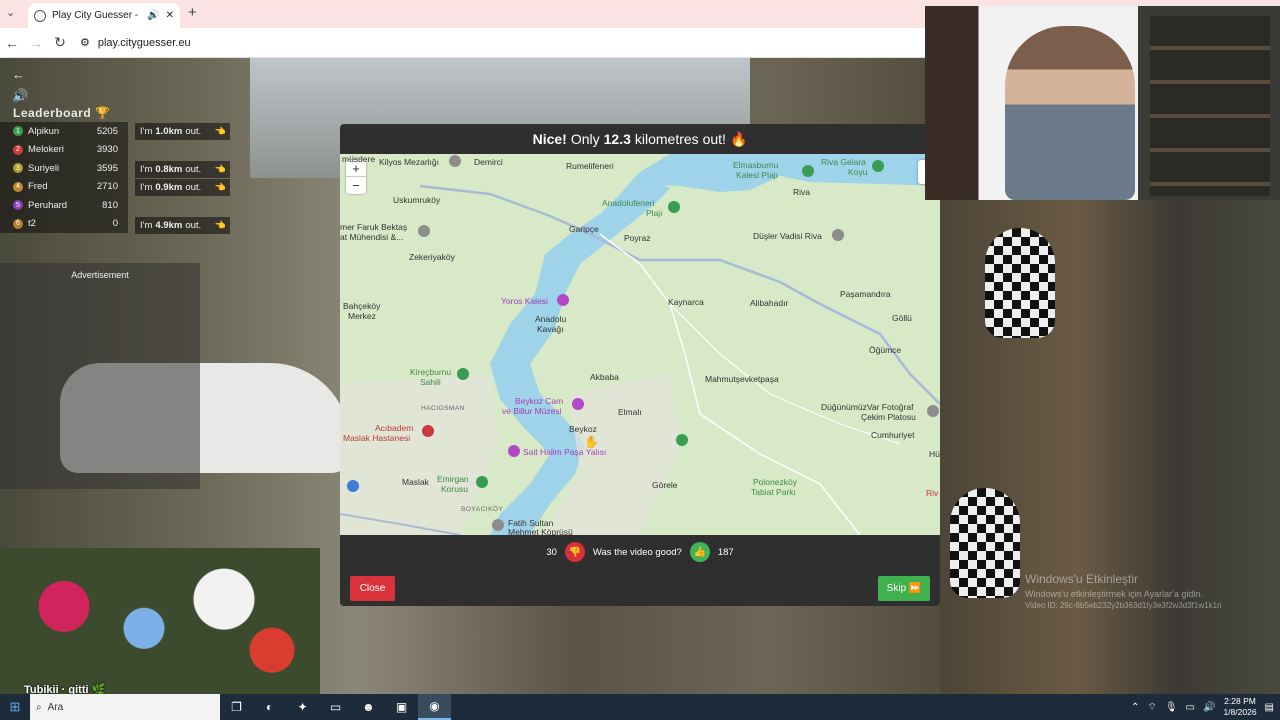  What do you see at coordinates (60, 42) in the screenshot?
I see `reload-icon: ↻` at bounding box center [60, 42].